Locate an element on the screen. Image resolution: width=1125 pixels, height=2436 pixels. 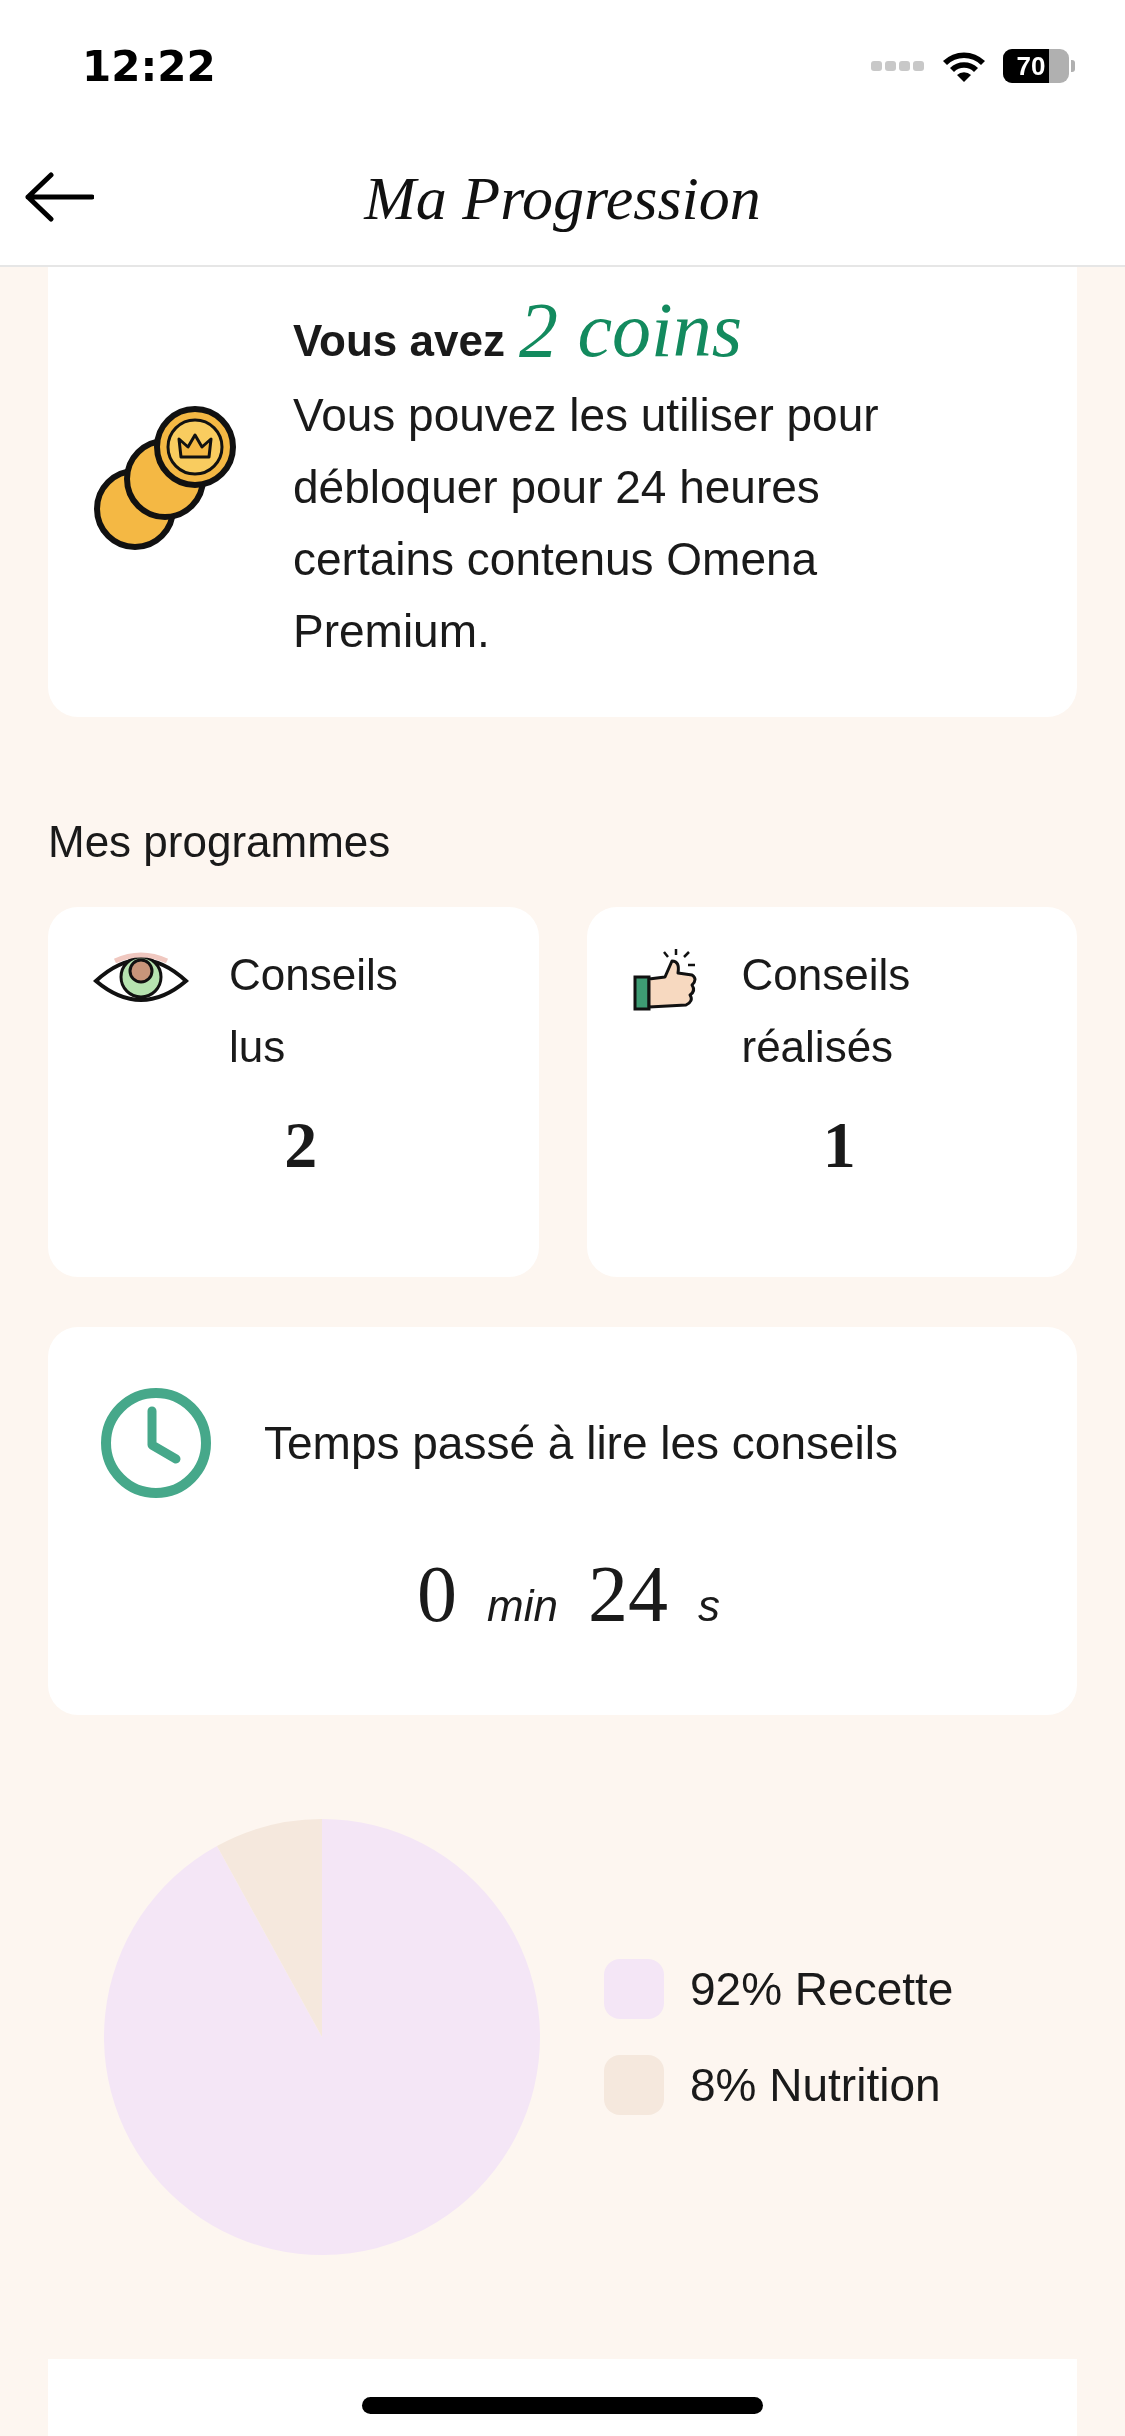
time-label: Temps passé à lire les conseils is located at coordinates (581, 1443).